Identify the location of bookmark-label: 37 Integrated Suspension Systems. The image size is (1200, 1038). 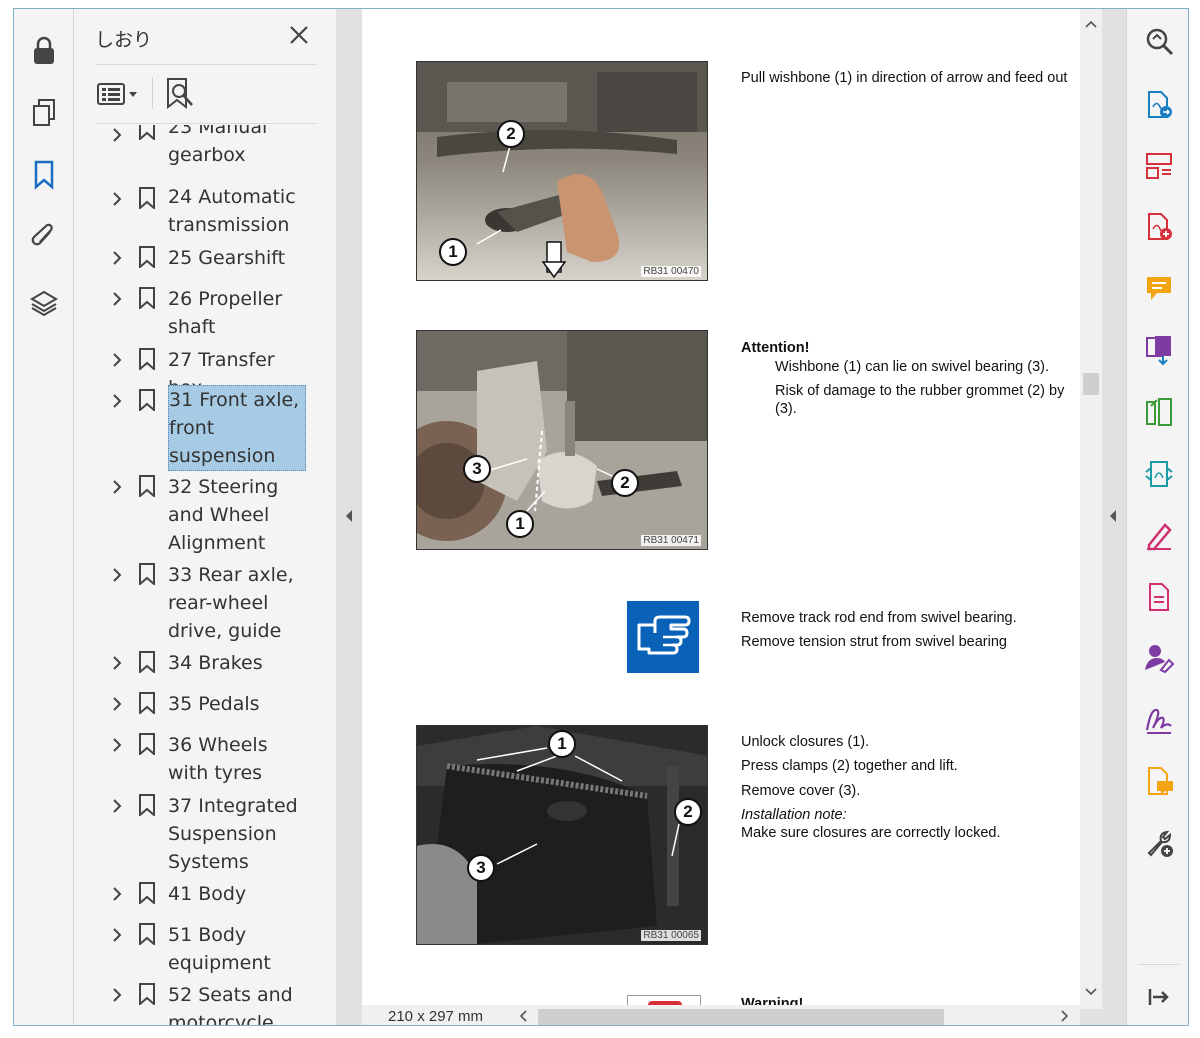
(233, 834).